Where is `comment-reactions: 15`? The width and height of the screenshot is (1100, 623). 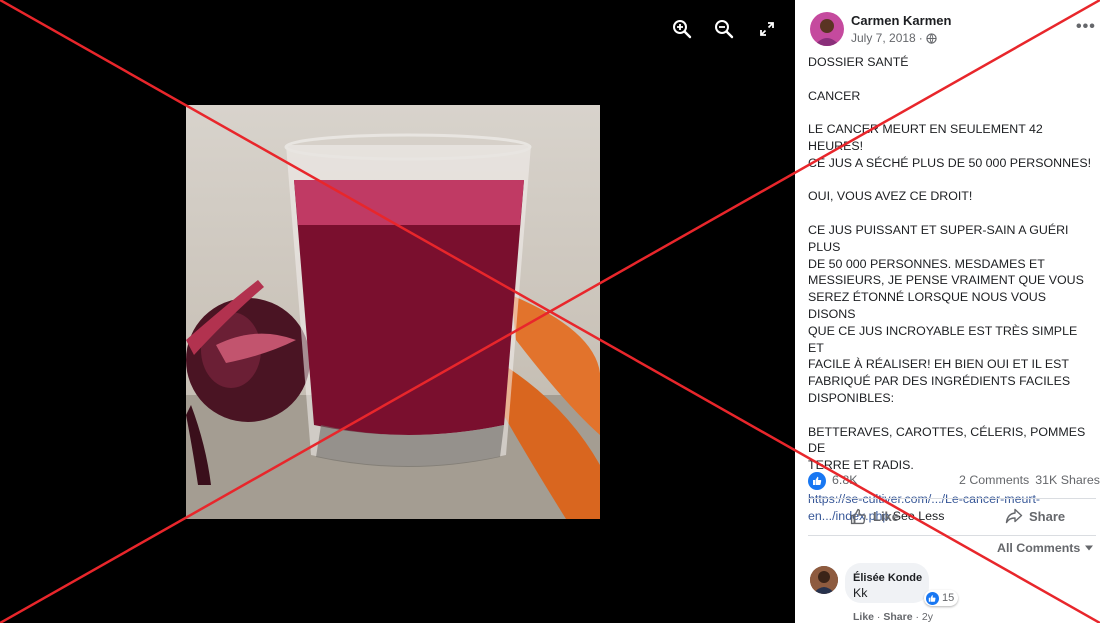 comment-reactions: 15 is located at coordinates (941, 598).